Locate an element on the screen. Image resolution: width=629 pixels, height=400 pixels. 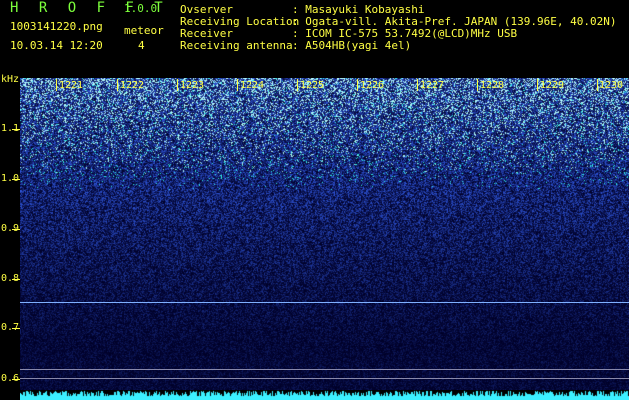
signal-level-trace is located at coordinates (324, 395).